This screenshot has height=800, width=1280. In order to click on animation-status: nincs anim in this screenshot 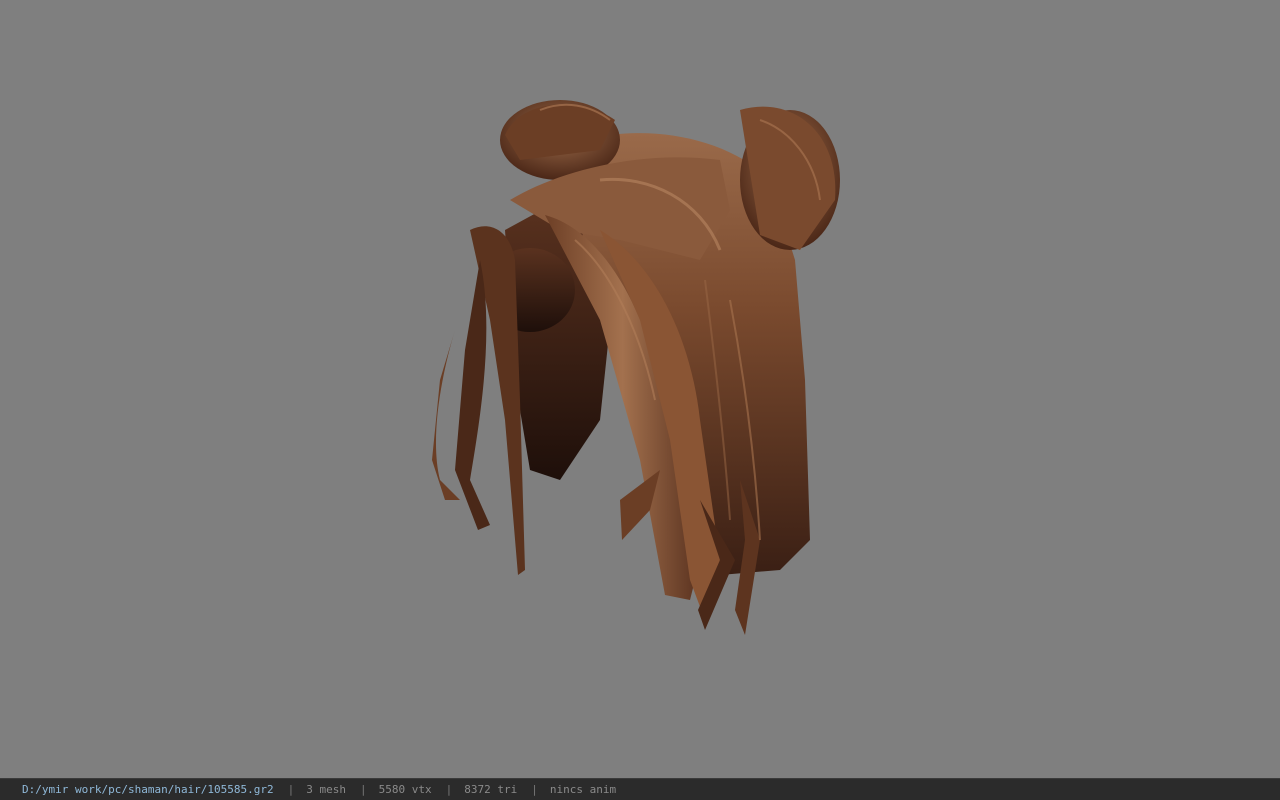, I will do `click(583, 789)`.